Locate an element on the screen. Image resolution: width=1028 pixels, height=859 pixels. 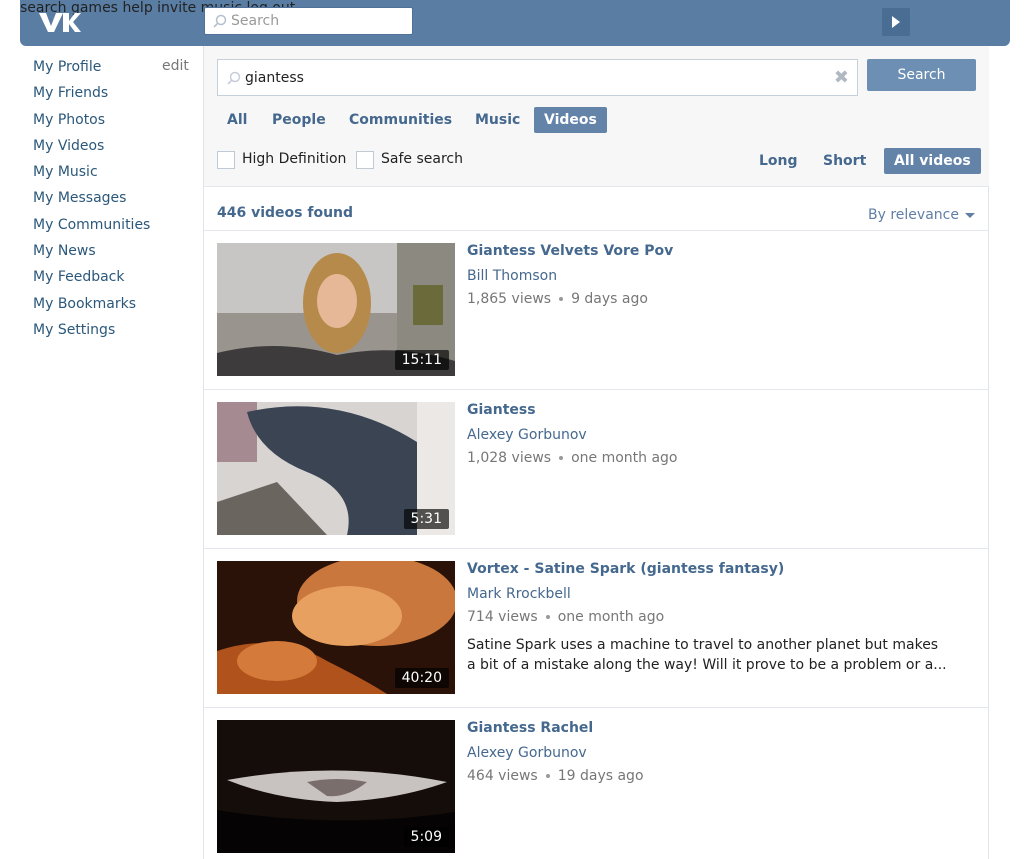
duration-badge: 5:09 is located at coordinates (426, 837).